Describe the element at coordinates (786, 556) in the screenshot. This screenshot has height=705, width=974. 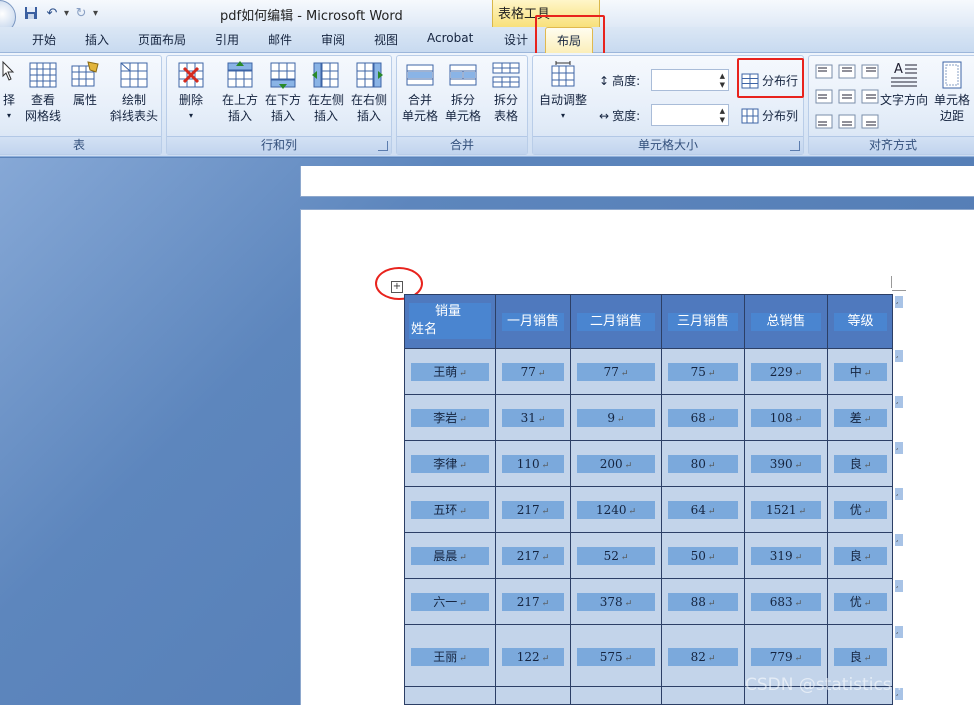
I see `total-cell: 319 ↵` at that location.